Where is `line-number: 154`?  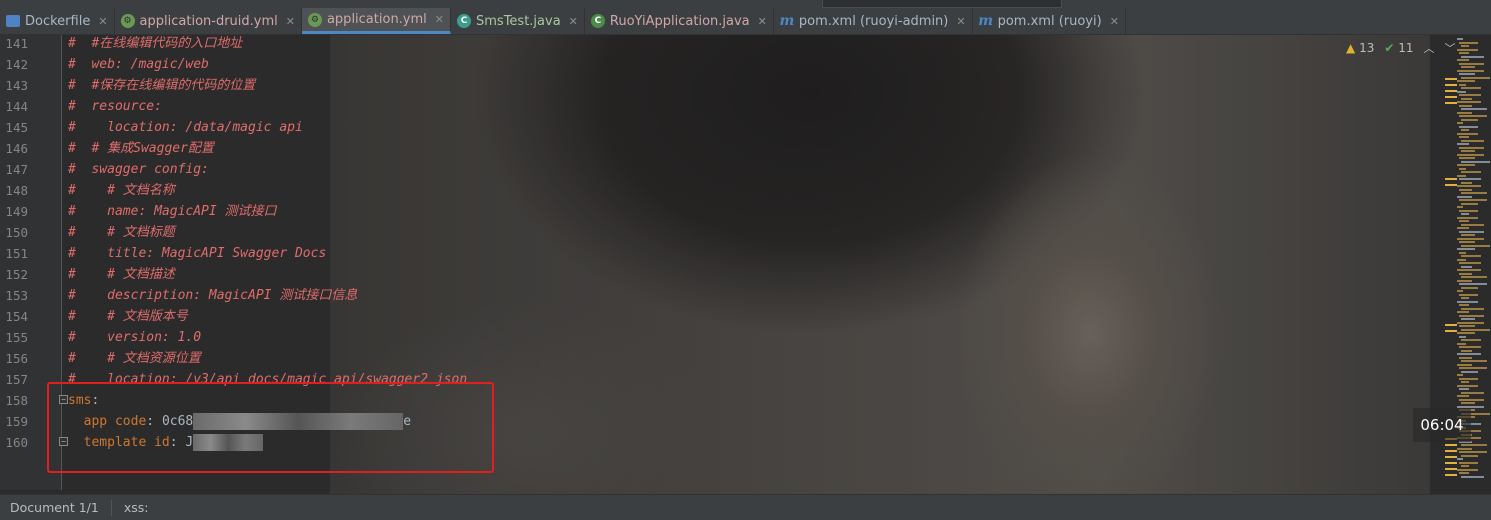 line-number: 154 is located at coordinates (16, 316).